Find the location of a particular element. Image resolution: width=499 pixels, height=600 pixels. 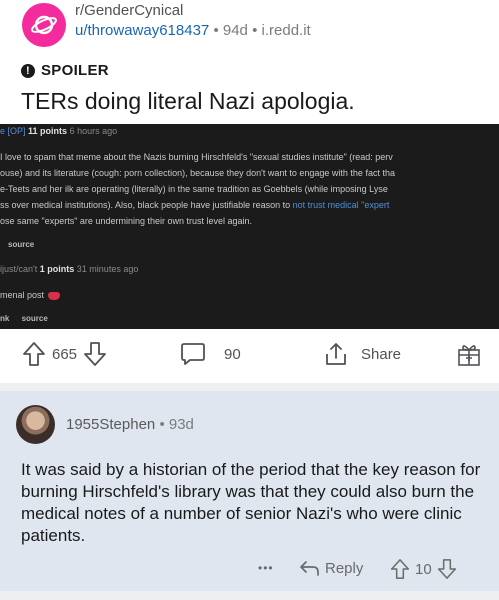

share-icon is located at coordinates (336, 354).